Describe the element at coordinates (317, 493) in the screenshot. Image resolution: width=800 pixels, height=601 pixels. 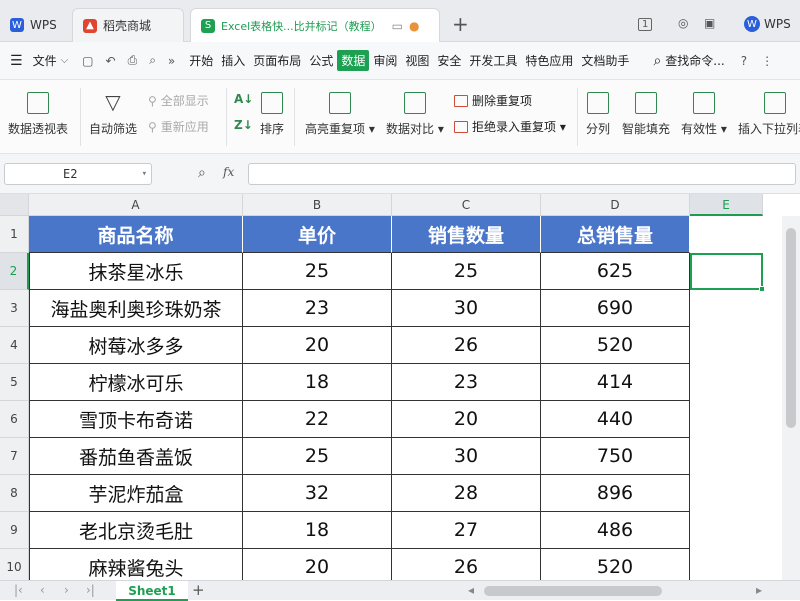
I see `table-cell: 32` at that location.